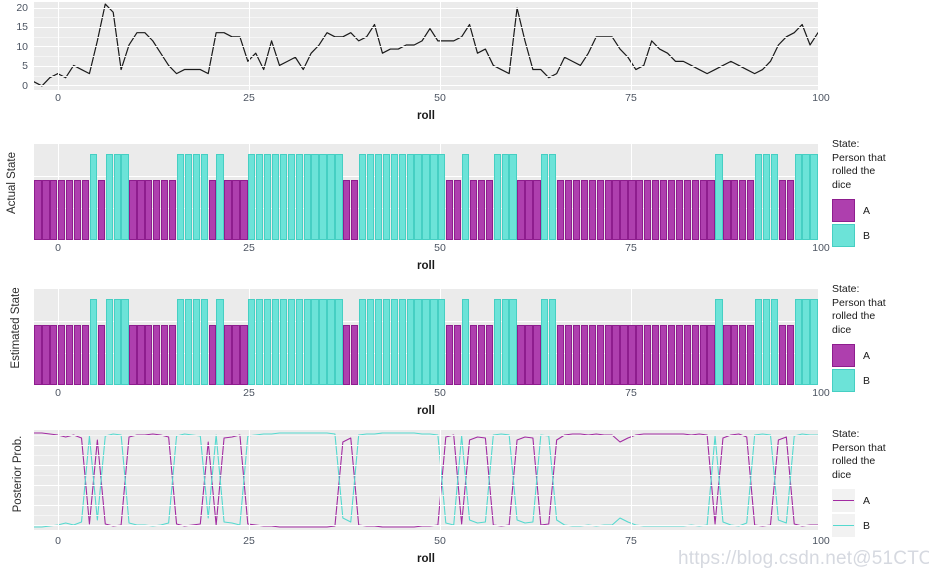 The width and height of the screenshot is (929, 570). What do you see at coordinates (867, 380) in the screenshot?
I see `legend-label-b: B` at bounding box center [867, 380].